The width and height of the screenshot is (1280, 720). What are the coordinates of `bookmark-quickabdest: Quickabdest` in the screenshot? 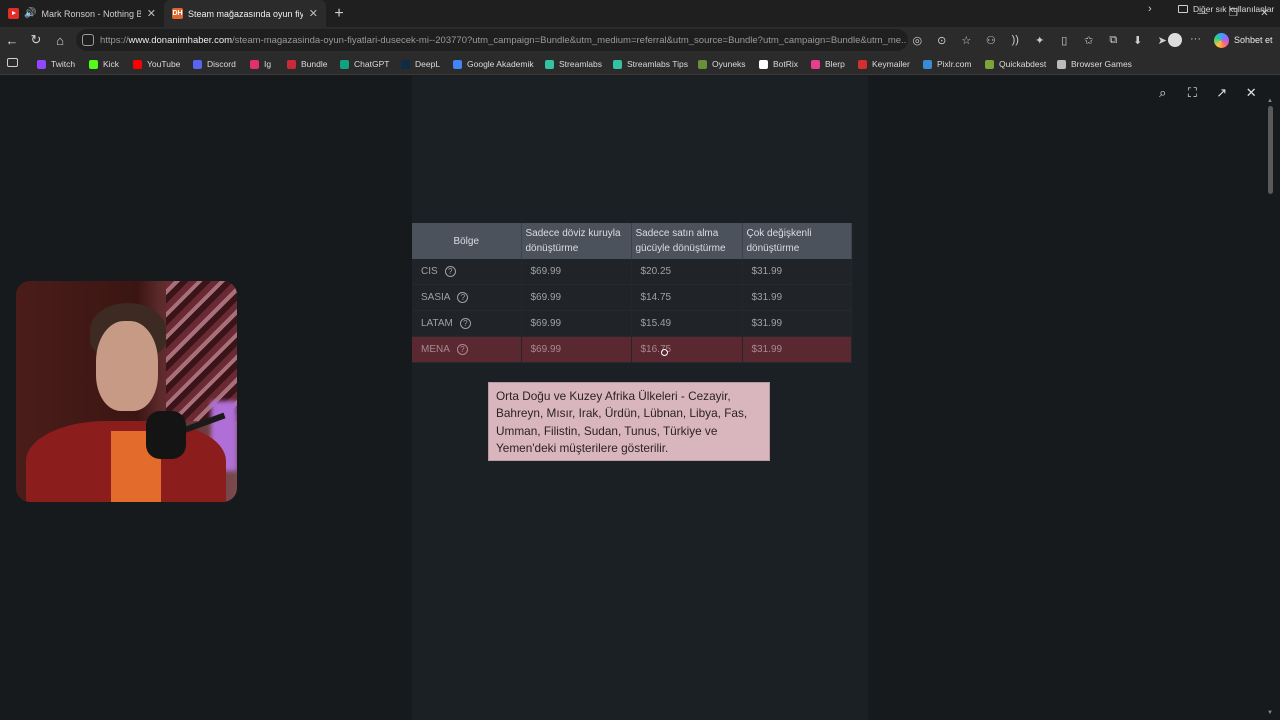 It's located at (1015, 64).